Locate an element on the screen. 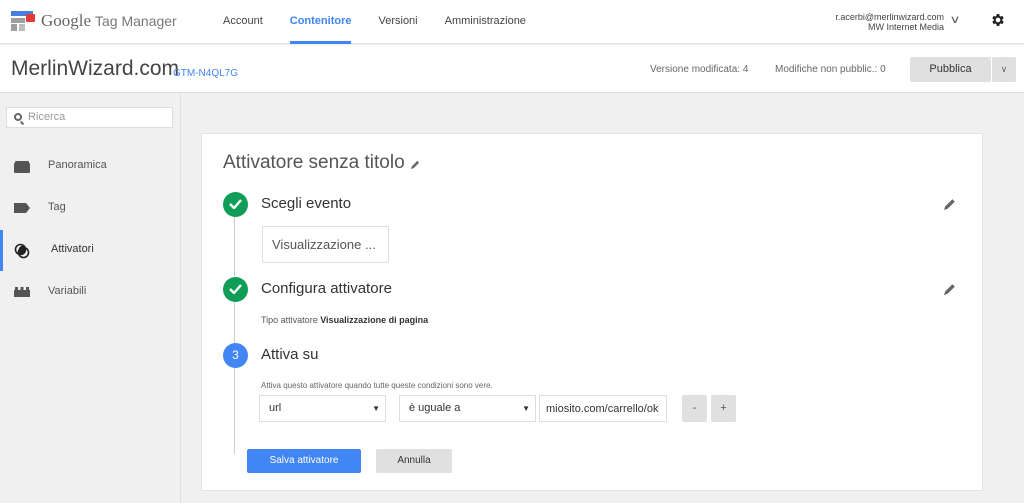 The height and width of the screenshot is (503, 1024). search-box is located at coordinates (89, 117).